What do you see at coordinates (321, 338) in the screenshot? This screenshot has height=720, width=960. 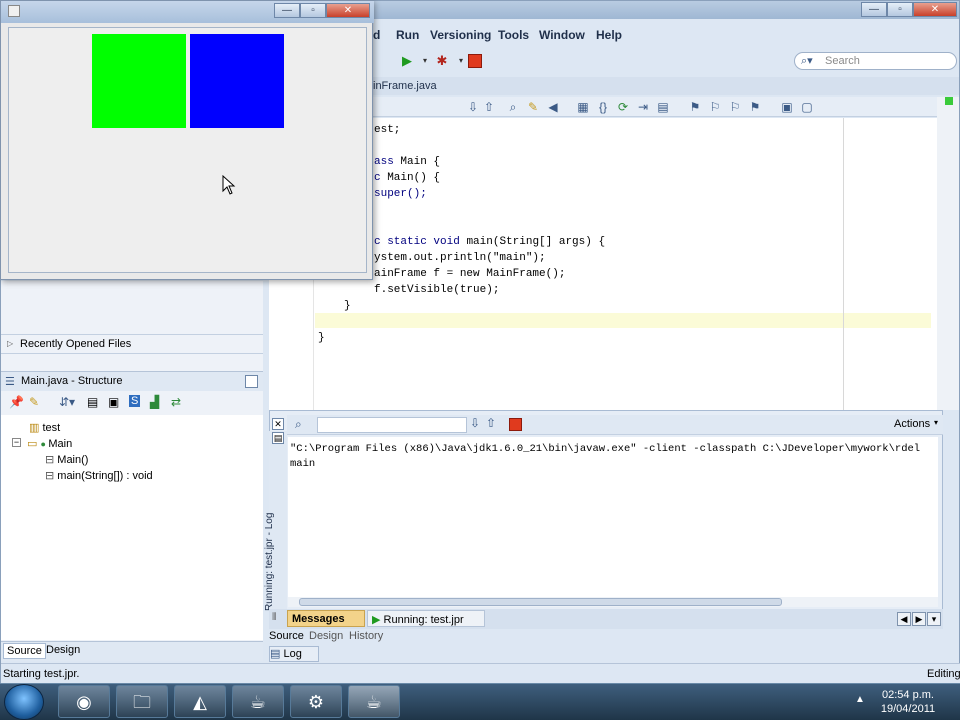 I see `code-line-14: }` at bounding box center [321, 338].